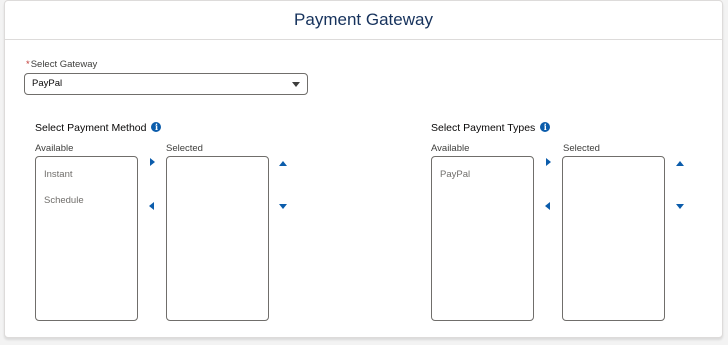 The width and height of the screenshot is (728, 345). What do you see at coordinates (54, 148) in the screenshot?
I see `method-available-label: Available` at bounding box center [54, 148].